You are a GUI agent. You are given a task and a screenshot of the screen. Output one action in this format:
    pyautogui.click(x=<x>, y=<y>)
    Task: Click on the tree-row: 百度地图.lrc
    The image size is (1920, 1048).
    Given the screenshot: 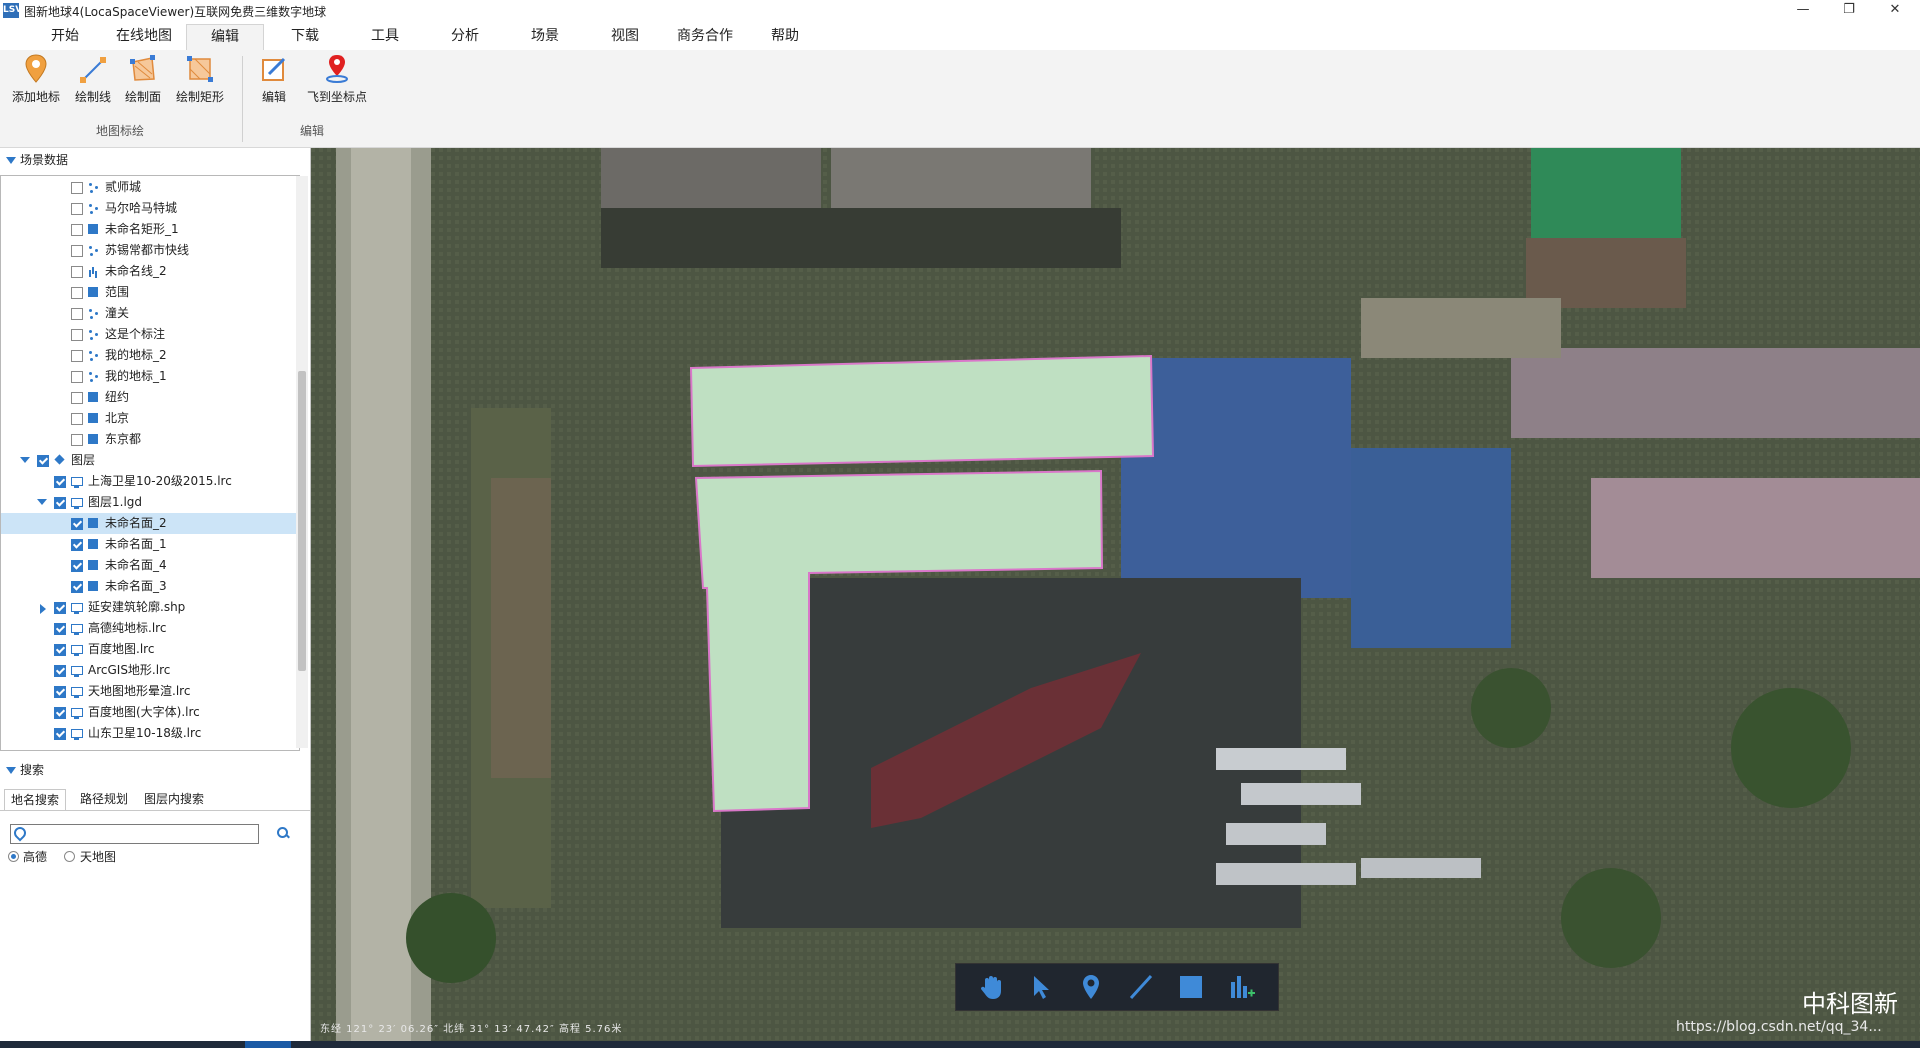 What is the action you would take?
    pyautogui.click(x=150, y=649)
    